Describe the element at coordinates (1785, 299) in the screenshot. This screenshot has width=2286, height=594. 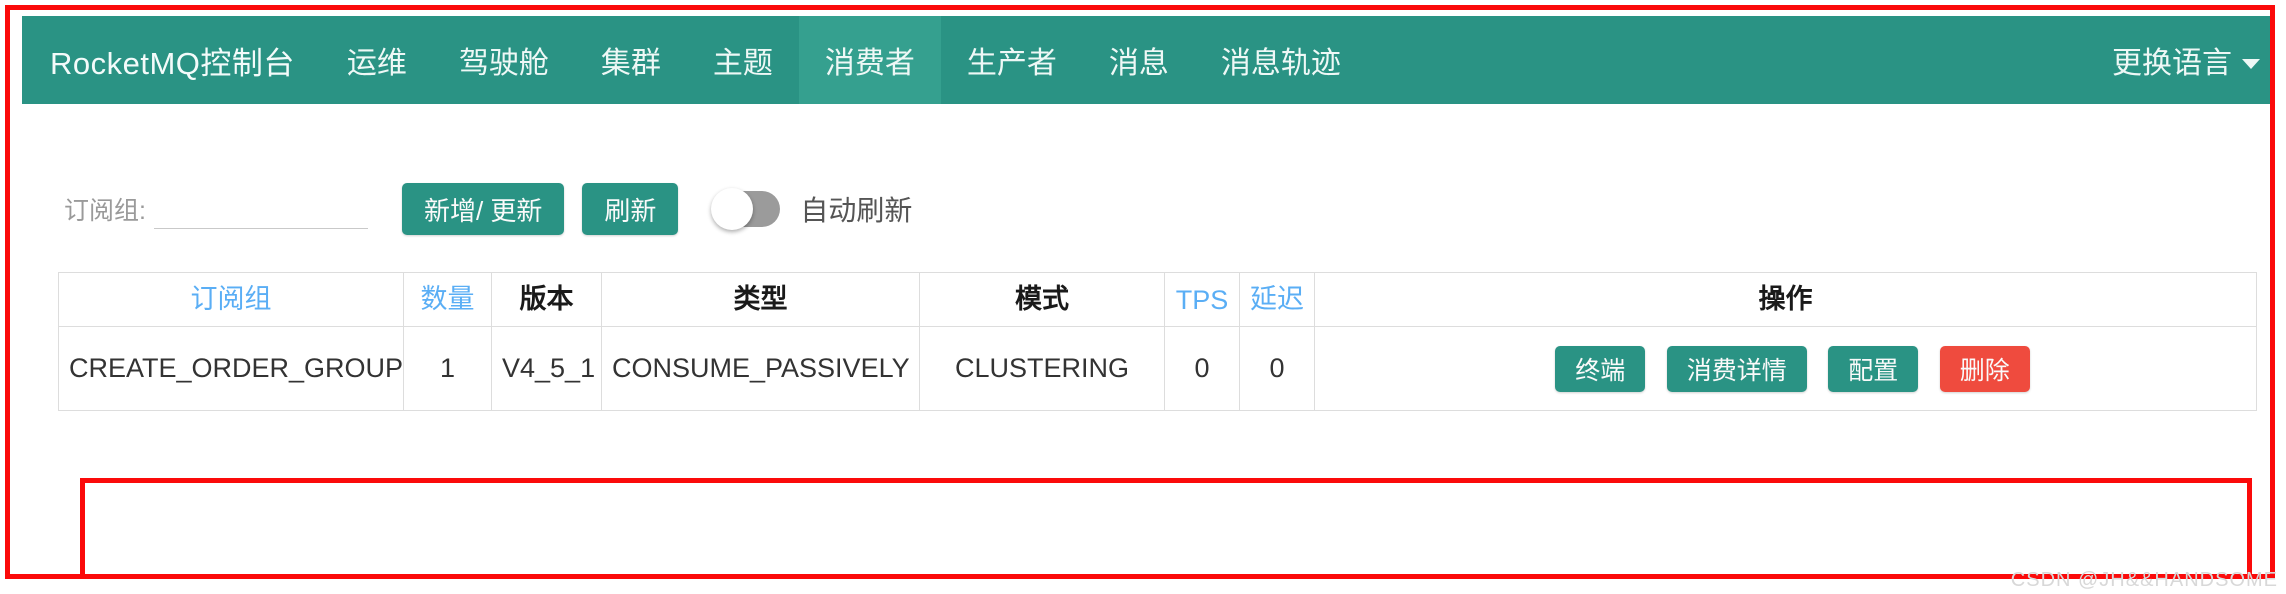
I see `column-header-actions: 操作` at that location.